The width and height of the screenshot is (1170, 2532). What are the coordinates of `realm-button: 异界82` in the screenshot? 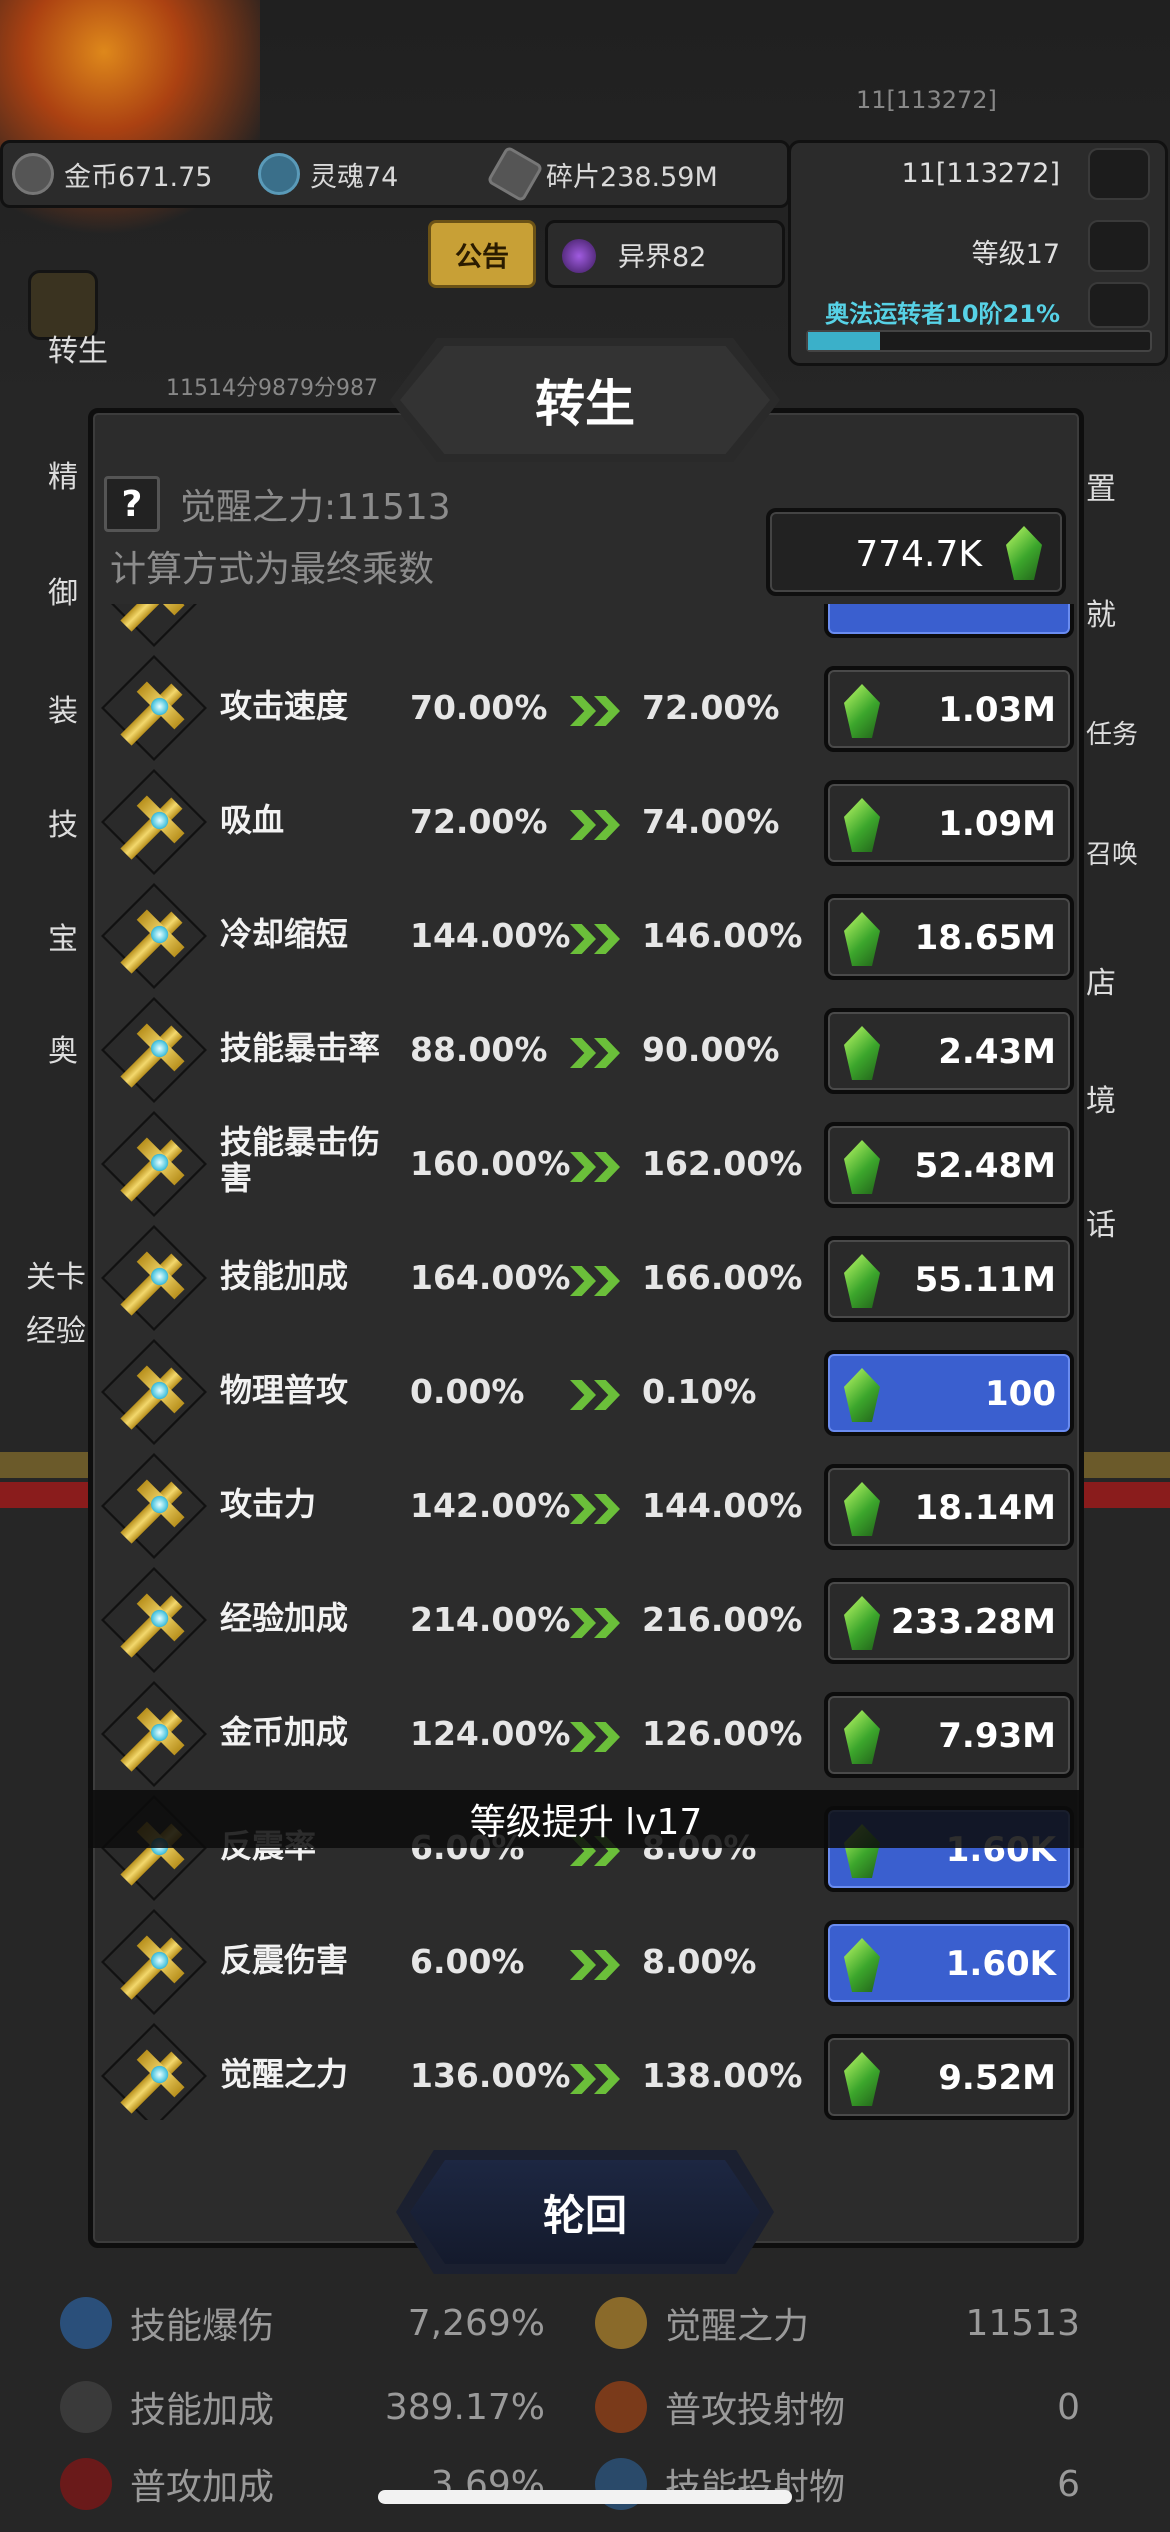 It's located at (665, 254).